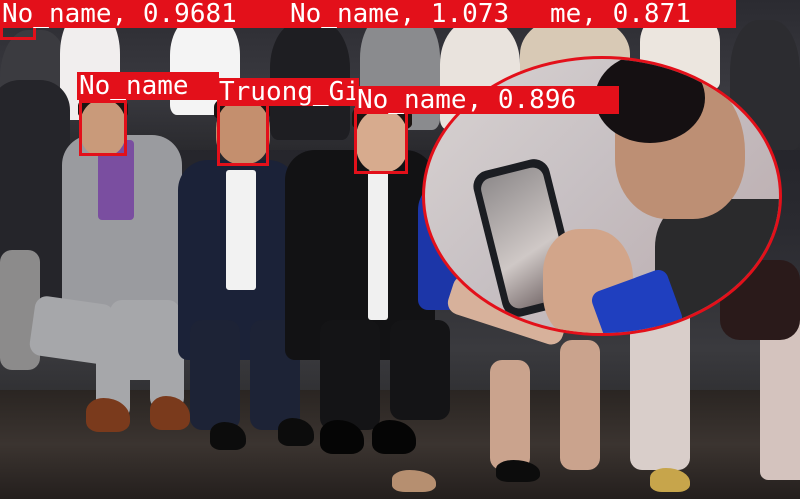 The height and width of the screenshot is (499, 800). I want to click on detection-label-2: No_name, 1.073, so click(420, 14).